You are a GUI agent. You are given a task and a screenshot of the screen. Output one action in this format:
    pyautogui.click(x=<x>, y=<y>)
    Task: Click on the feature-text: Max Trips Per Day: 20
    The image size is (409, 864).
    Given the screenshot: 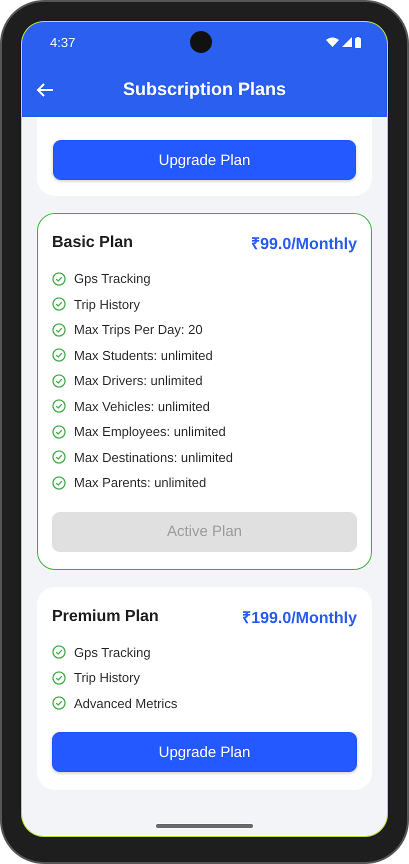 What is the action you would take?
    pyautogui.click(x=138, y=330)
    